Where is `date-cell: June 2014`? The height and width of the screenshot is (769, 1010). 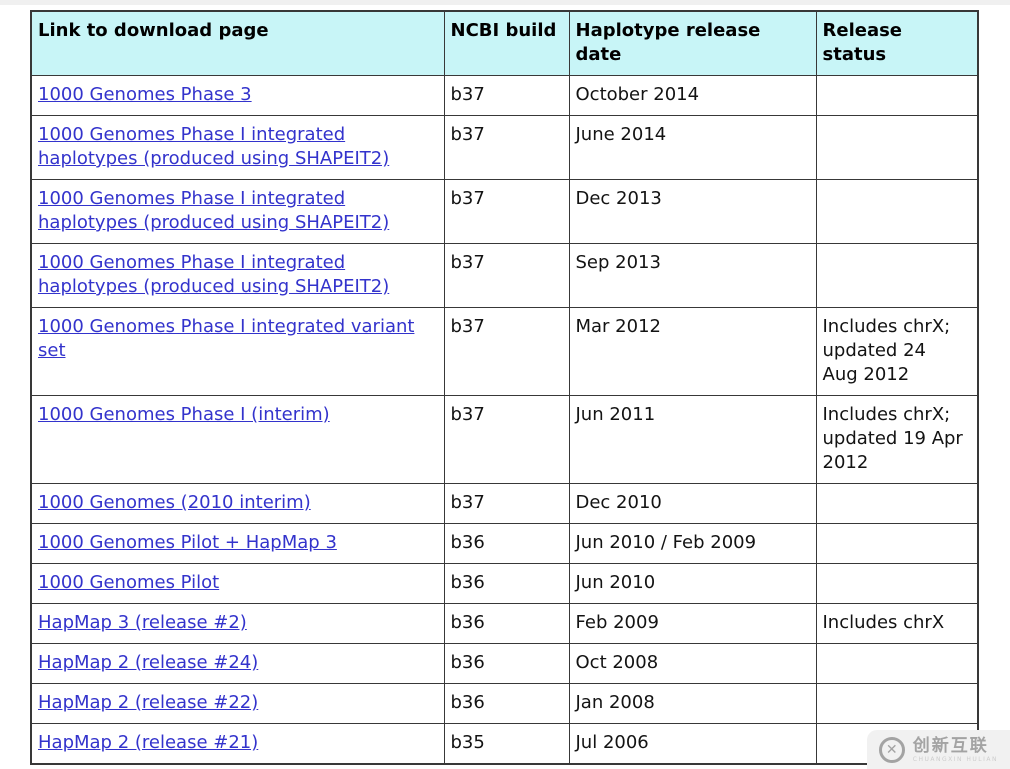
date-cell: June 2014 is located at coordinates (692, 147).